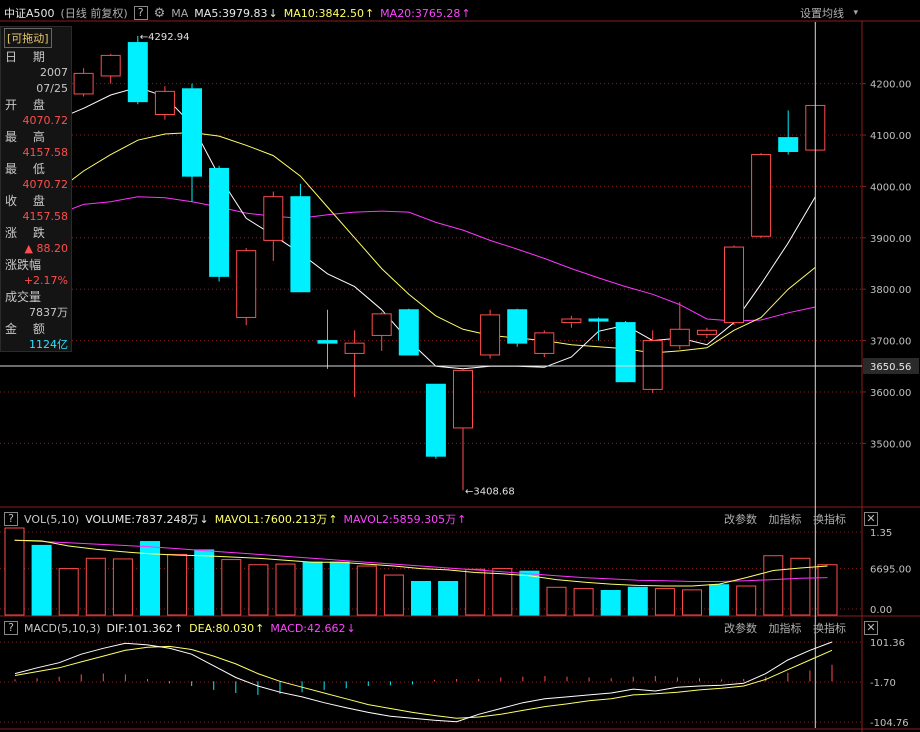 This screenshot has height=732, width=920. I want to click on vol-mavol2: MAVOL2:5859.305万, so click(400, 519).